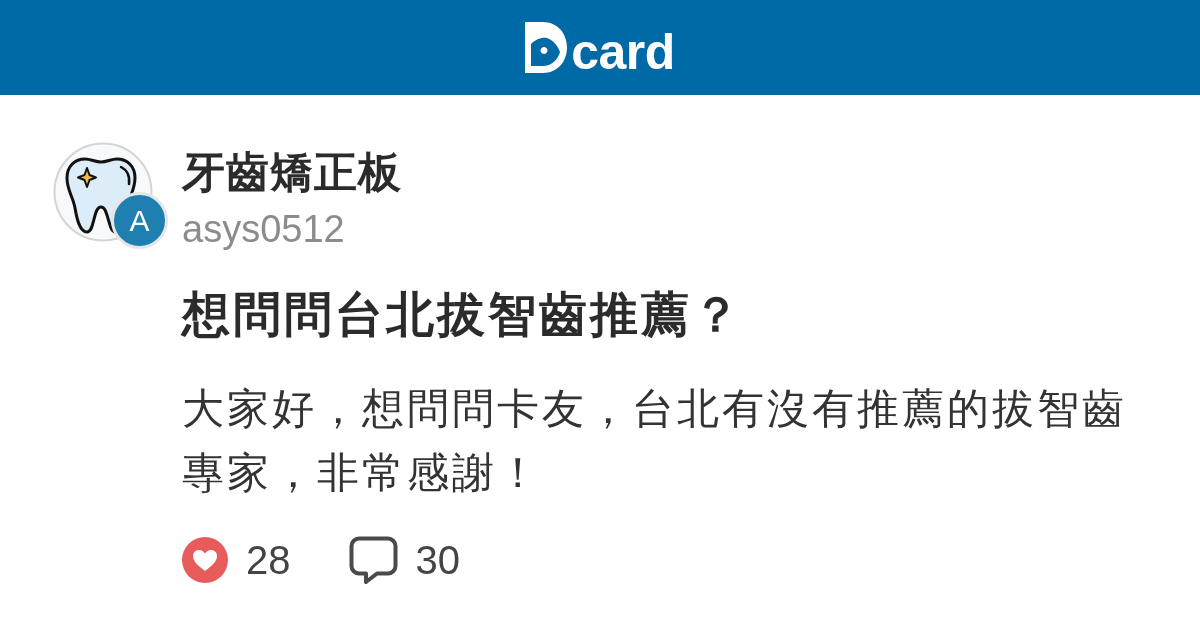  Describe the element at coordinates (268, 560) in the screenshot. I see `like-count: 28` at that location.